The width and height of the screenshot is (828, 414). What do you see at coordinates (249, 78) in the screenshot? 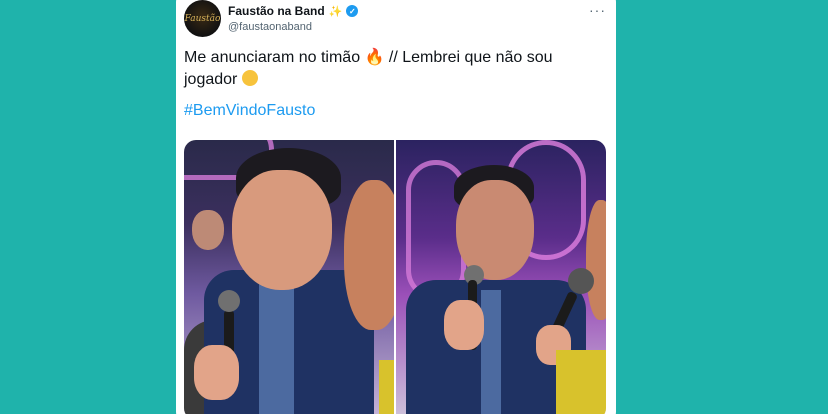
I see `persevering-face-emoji-icon` at bounding box center [249, 78].